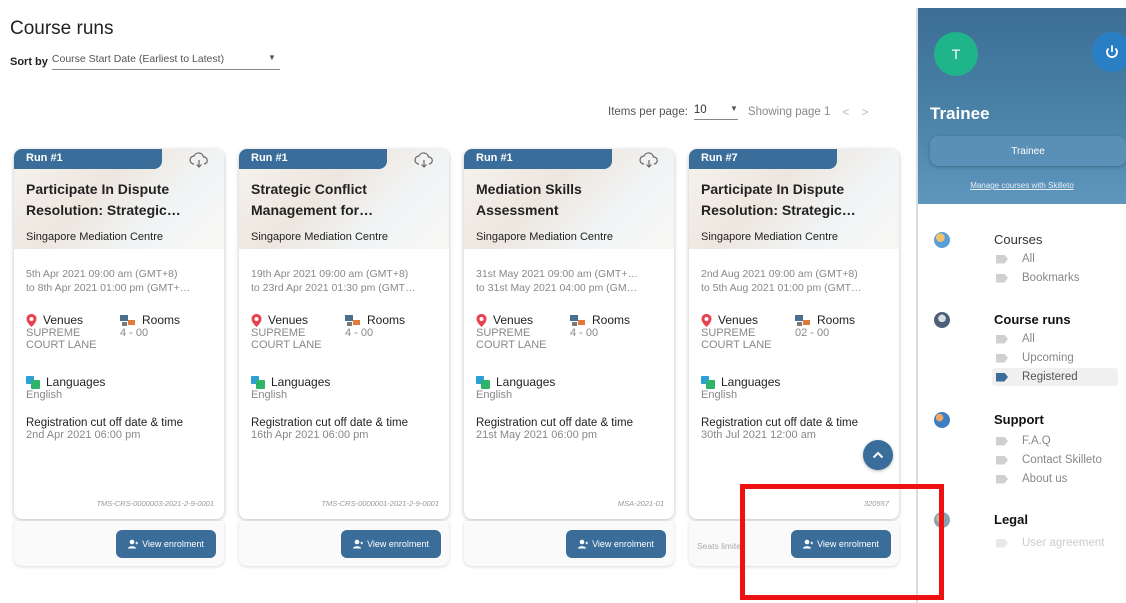  What do you see at coordinates (1049, 460) in the screenshot?
I see `menu-item-contact: Contact Skilleto` at bounding box center [1049, 460].